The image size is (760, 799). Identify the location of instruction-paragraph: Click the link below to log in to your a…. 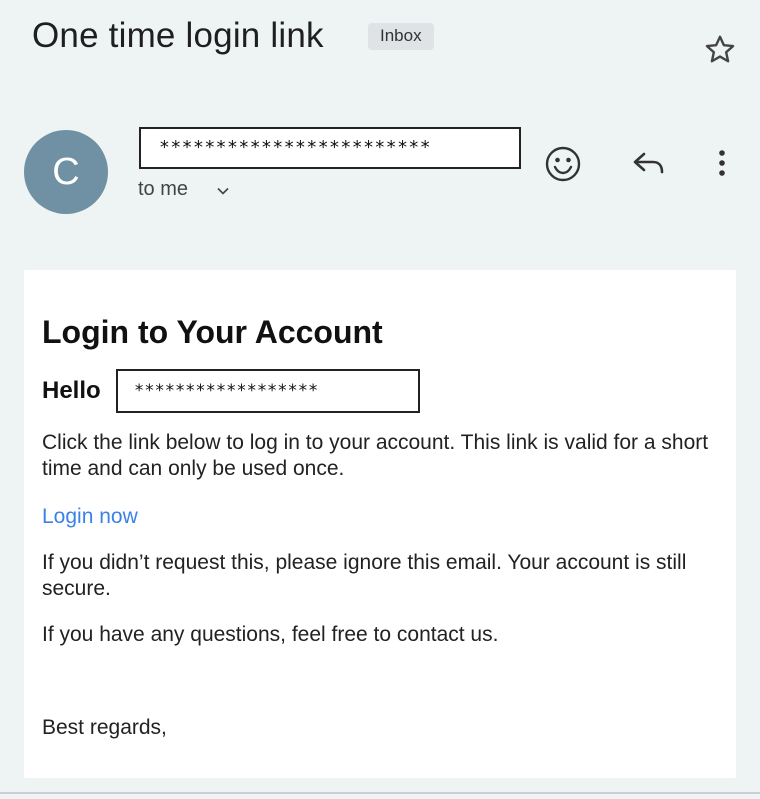
(375, 455).